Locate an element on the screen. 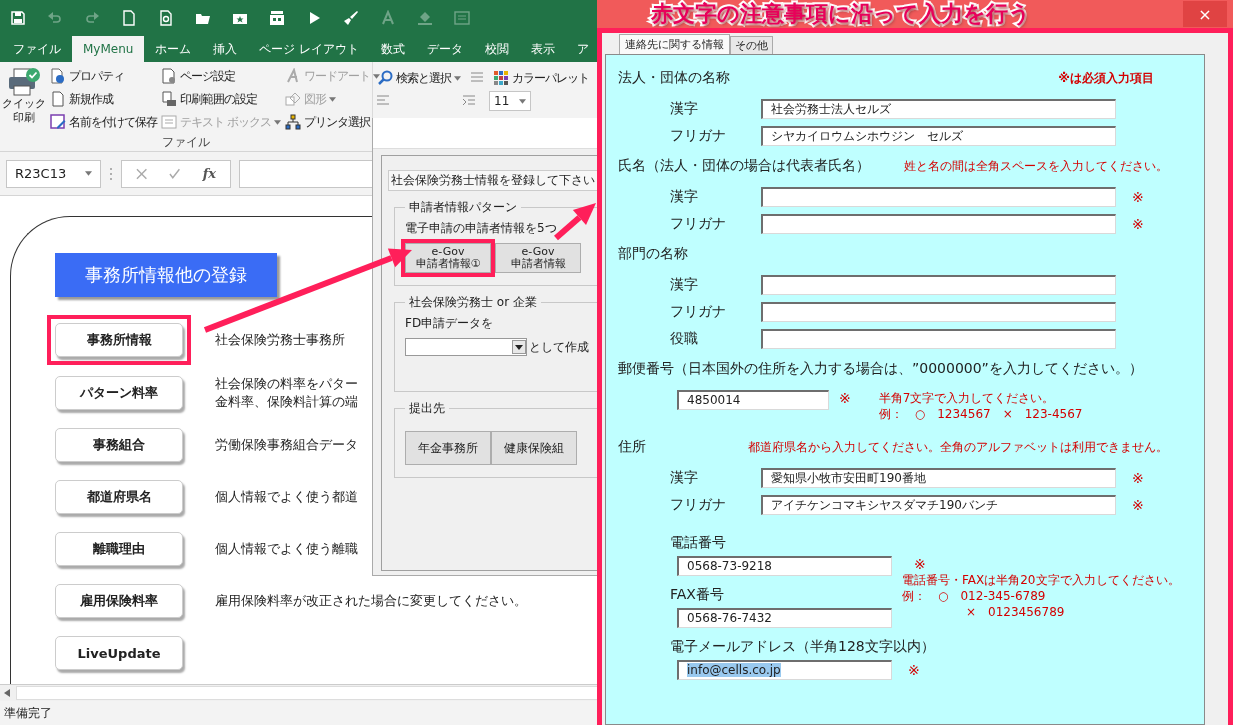 The width and height of the screenshot is (1237, 725). text-field: 0568-73-9218 is located at coordinates (784, 566).